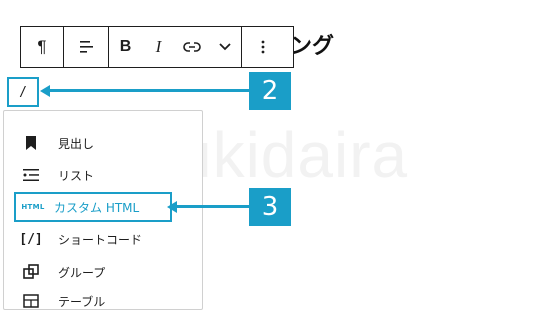 The image size is (540, 314). What do you see at coordinates (312, 44) in the screenshot?
I see `heading-text: ング` at bounding box center [312, 44].